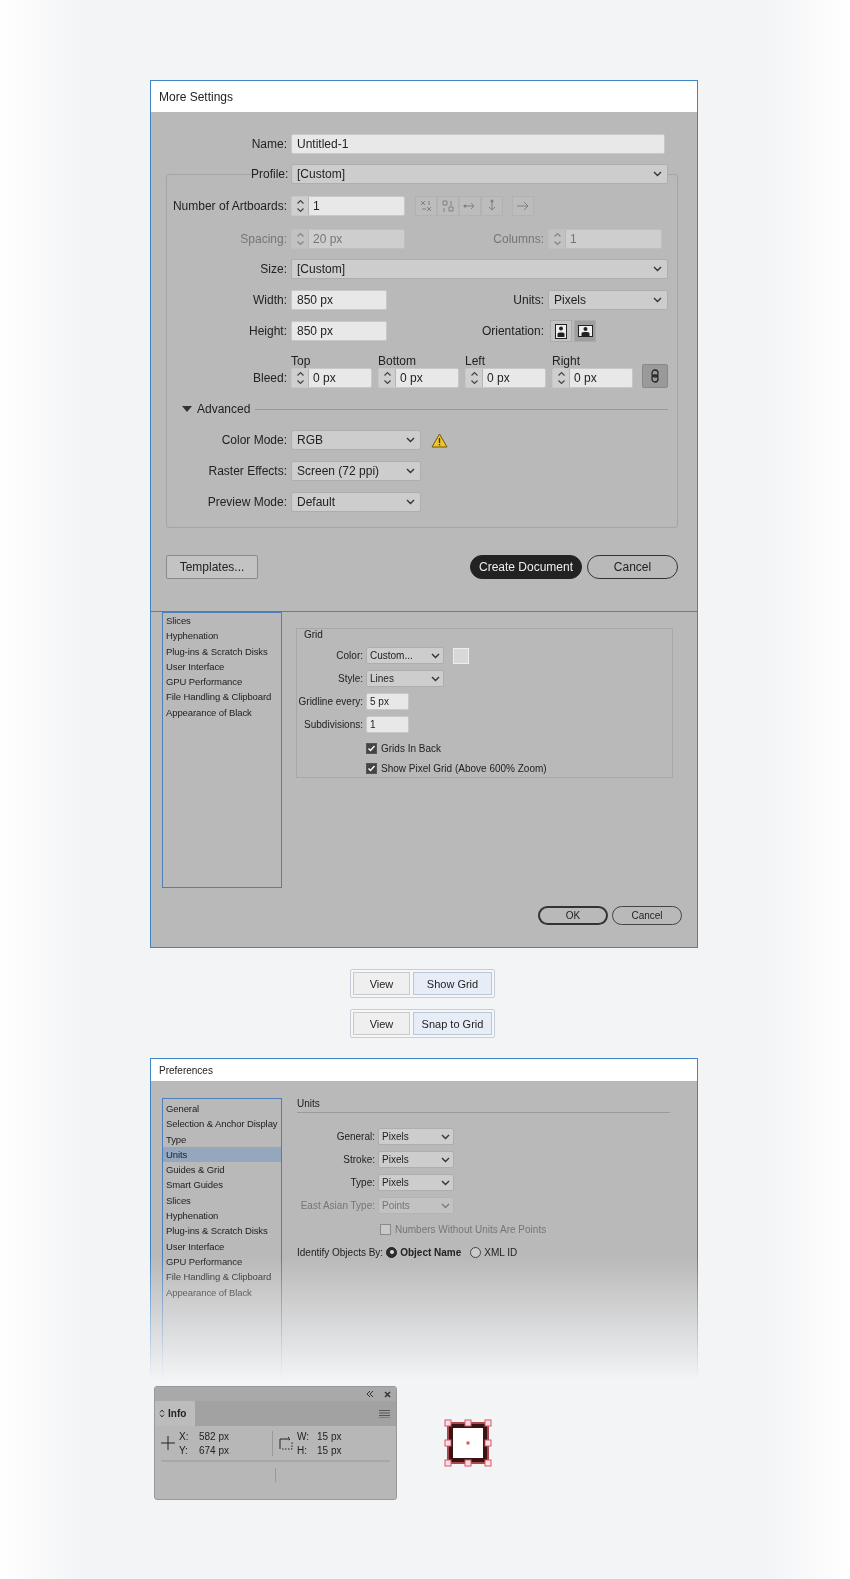 The image size is (850, 1579). I want to click on color-mode-dropdown: RGB, so click(356, 440).